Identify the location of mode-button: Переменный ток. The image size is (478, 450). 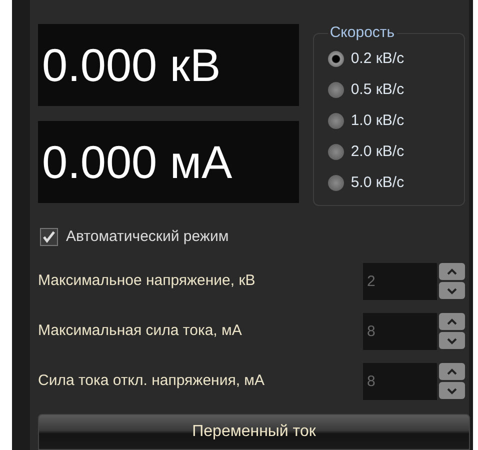
(254, 432).